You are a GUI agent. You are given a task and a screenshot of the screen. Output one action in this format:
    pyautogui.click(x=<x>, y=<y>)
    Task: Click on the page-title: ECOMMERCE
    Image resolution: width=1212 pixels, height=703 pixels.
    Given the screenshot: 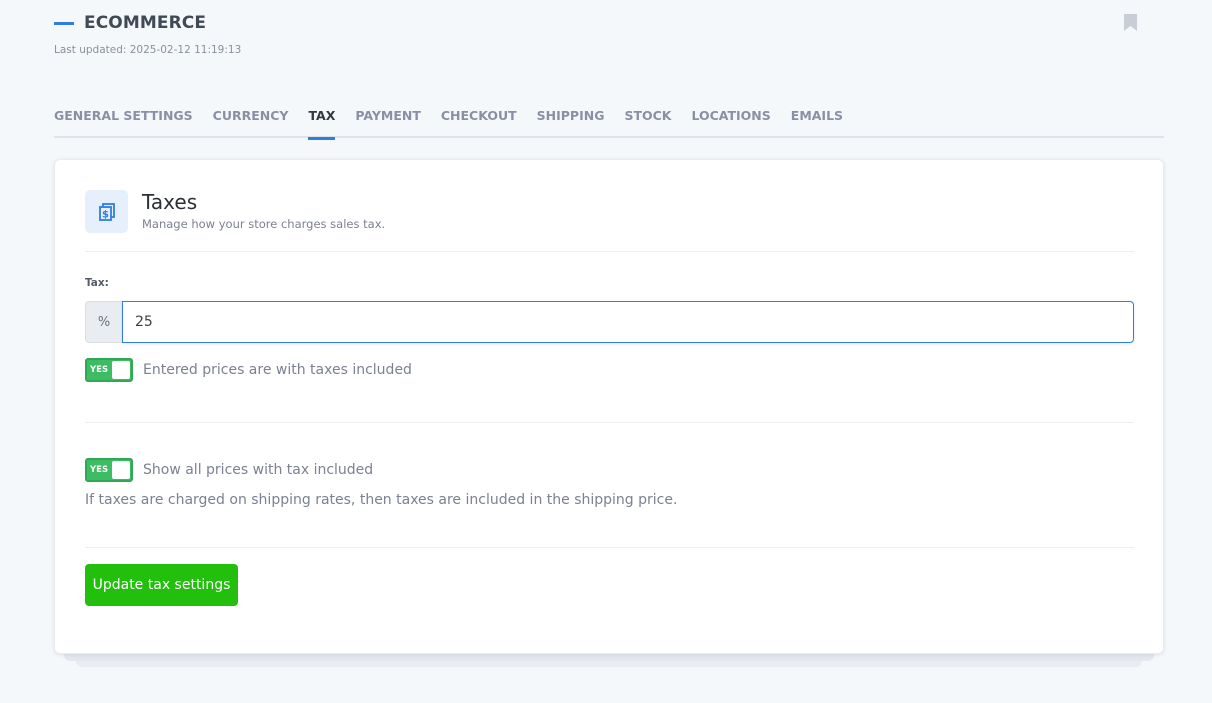 What is the action you would take?
    pyautogui.click(x=145, y=23)
    